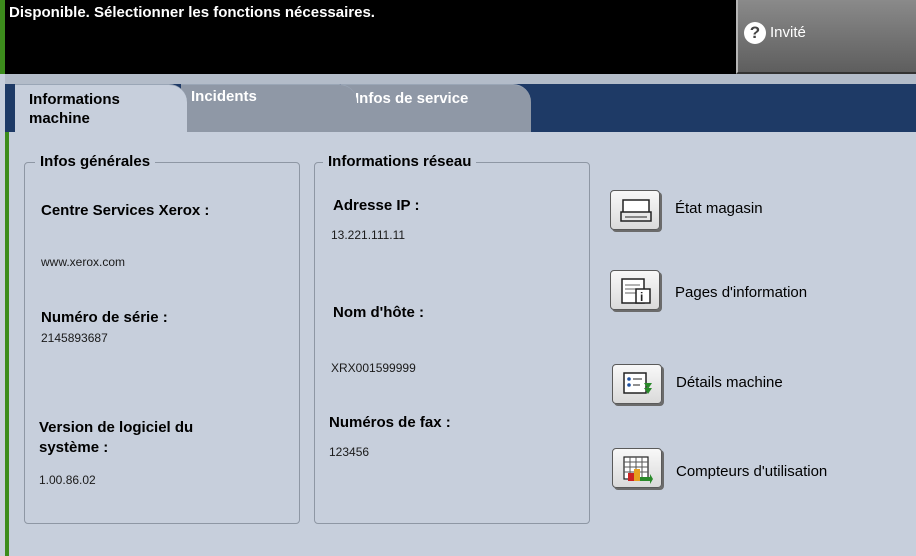  I want to click on tray-icon, so click(636, 210).